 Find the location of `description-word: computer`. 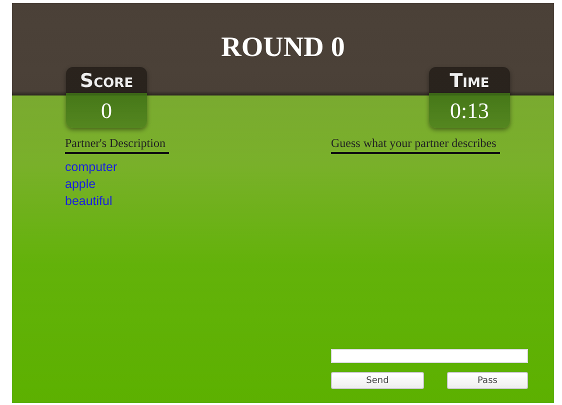

description-word: computer is located at coordinates (91, 167).